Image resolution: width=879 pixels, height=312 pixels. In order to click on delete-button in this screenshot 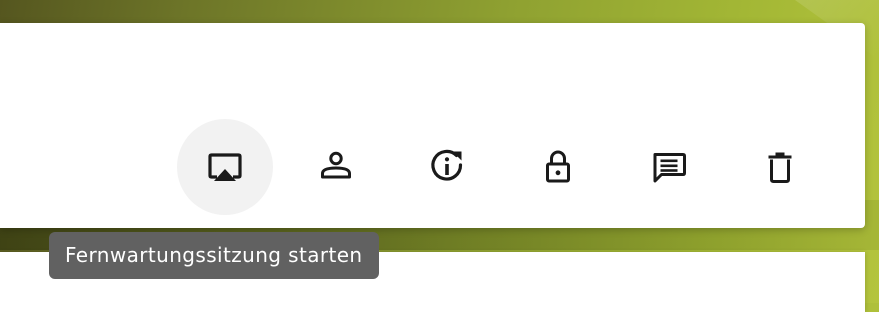, I will do `click(780, 167)`.